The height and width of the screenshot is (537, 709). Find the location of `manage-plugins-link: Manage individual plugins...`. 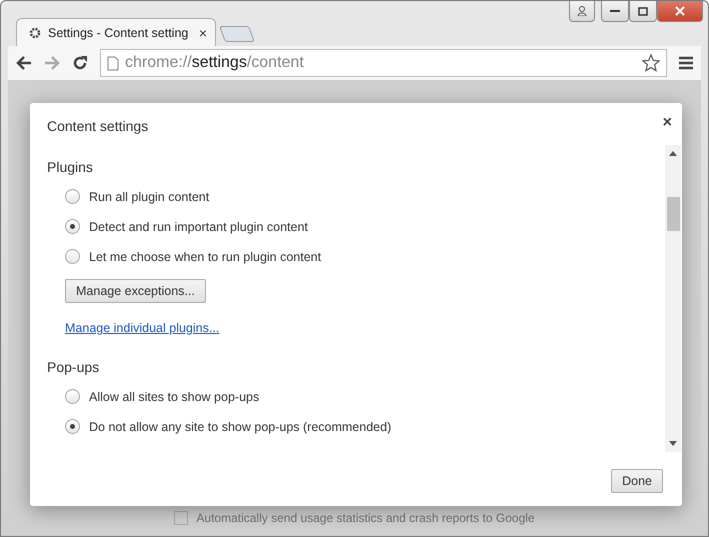

manage-plugins-link: Manage individual plugins... is located at coordinates (142, 328).